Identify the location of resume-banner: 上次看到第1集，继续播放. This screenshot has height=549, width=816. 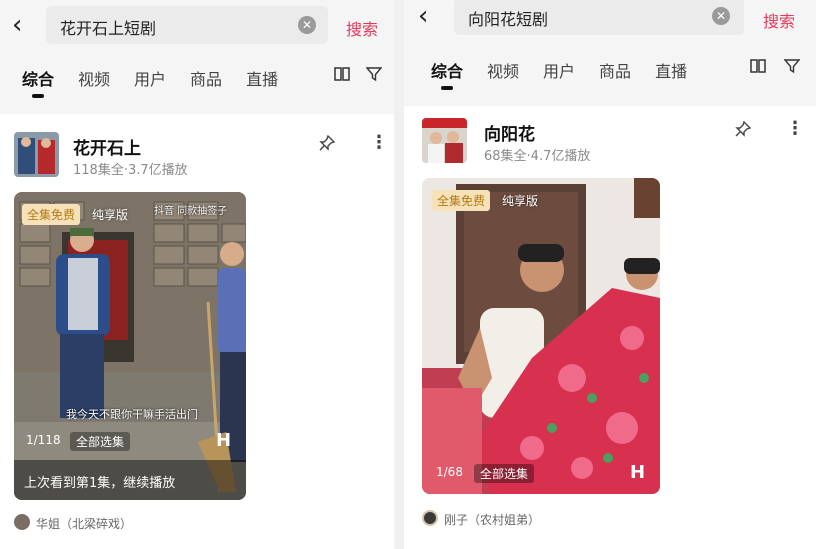
(130, 480).